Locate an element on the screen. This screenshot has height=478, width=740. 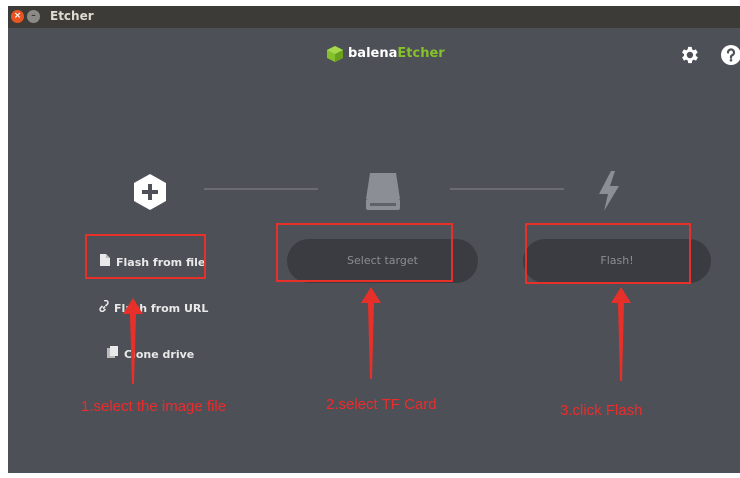
image-step-icon is located at coordinates (150, 194).